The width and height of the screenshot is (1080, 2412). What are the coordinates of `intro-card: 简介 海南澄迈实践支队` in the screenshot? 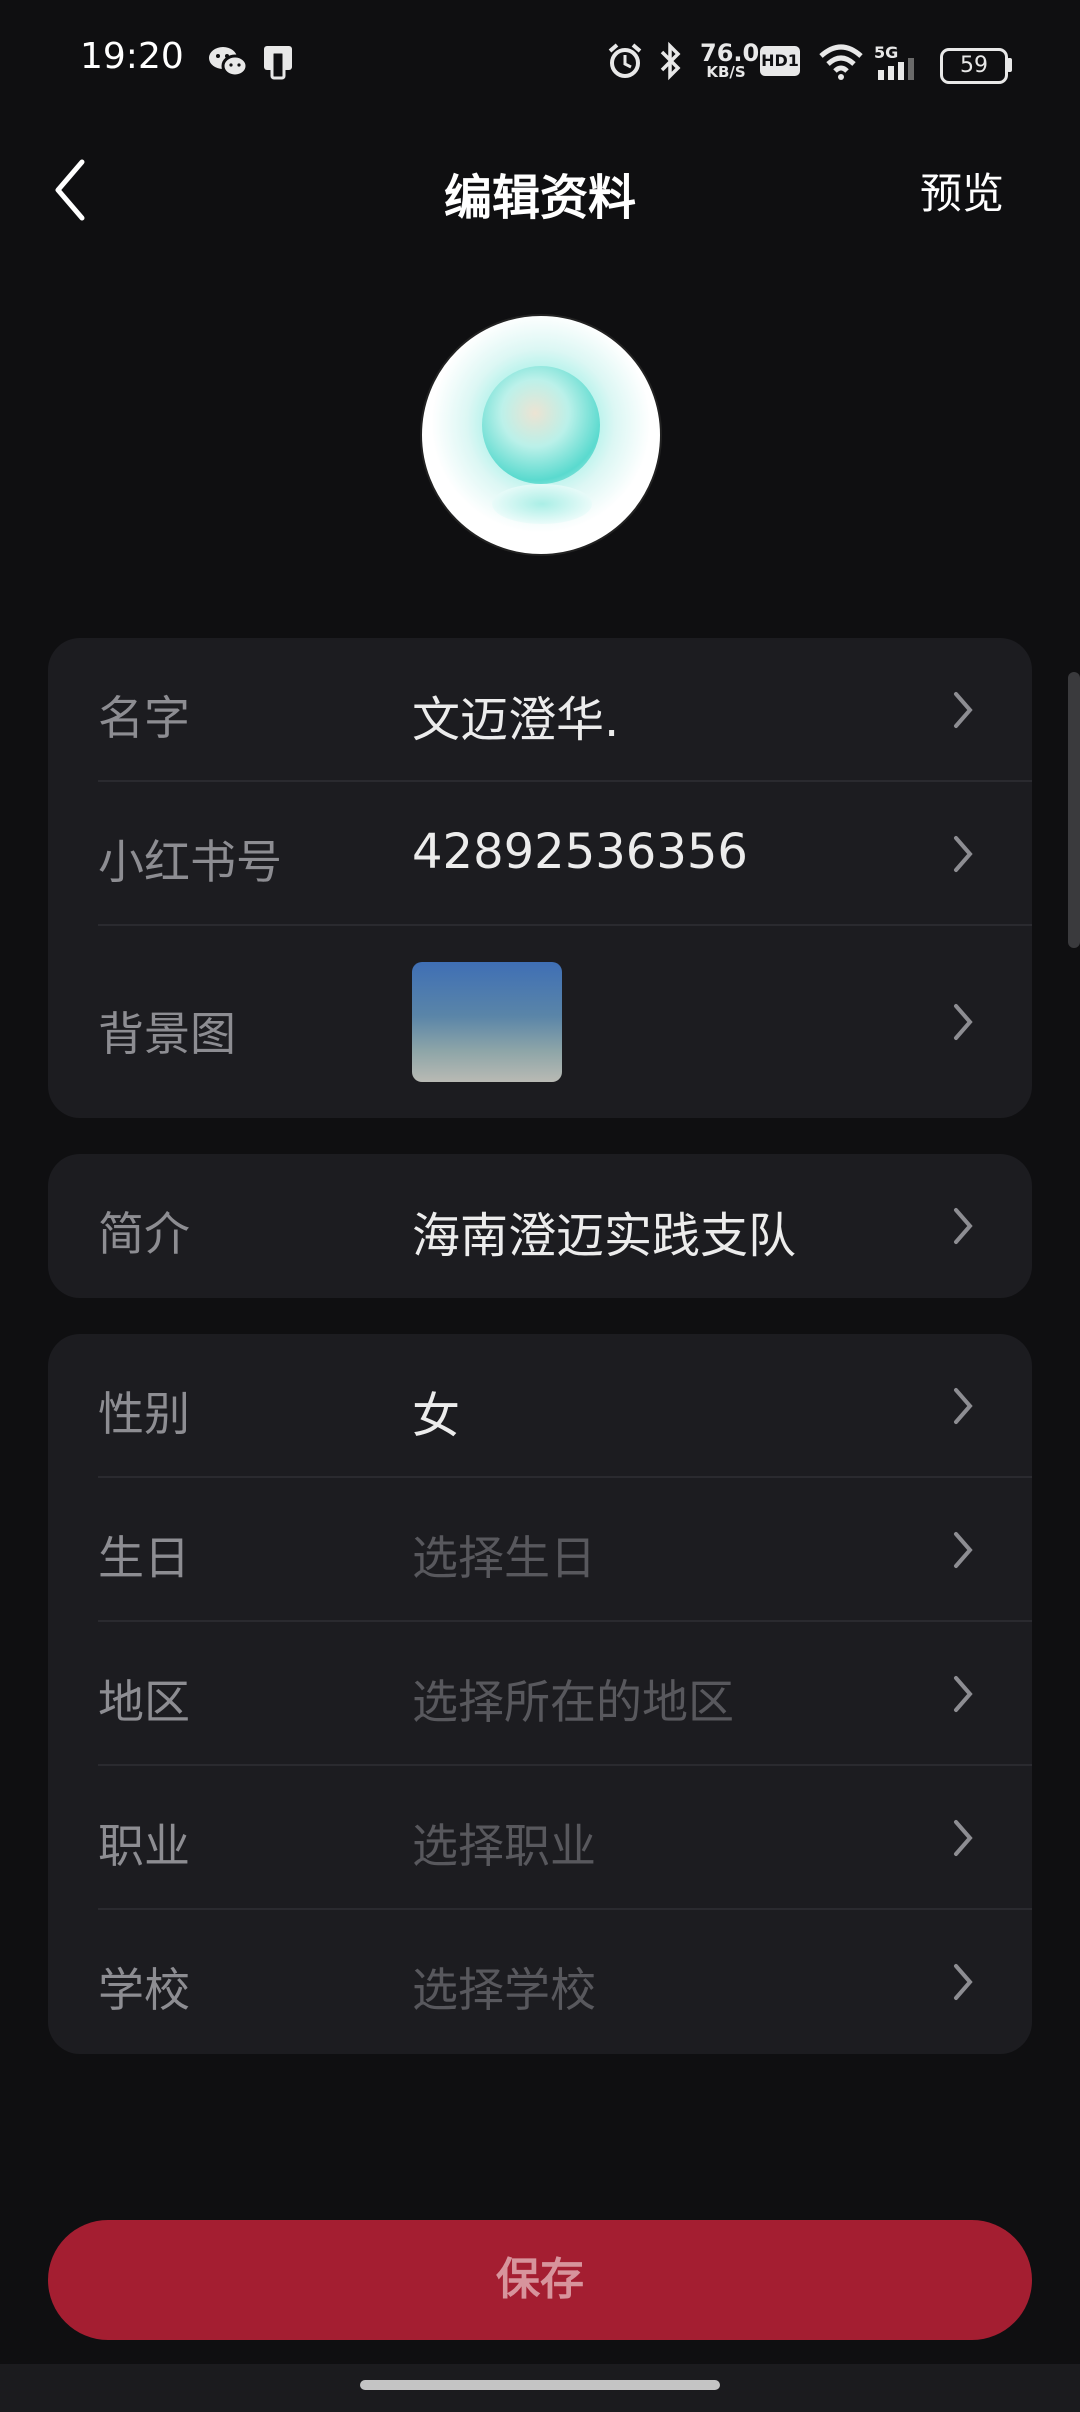 It's located at (540, 1226).